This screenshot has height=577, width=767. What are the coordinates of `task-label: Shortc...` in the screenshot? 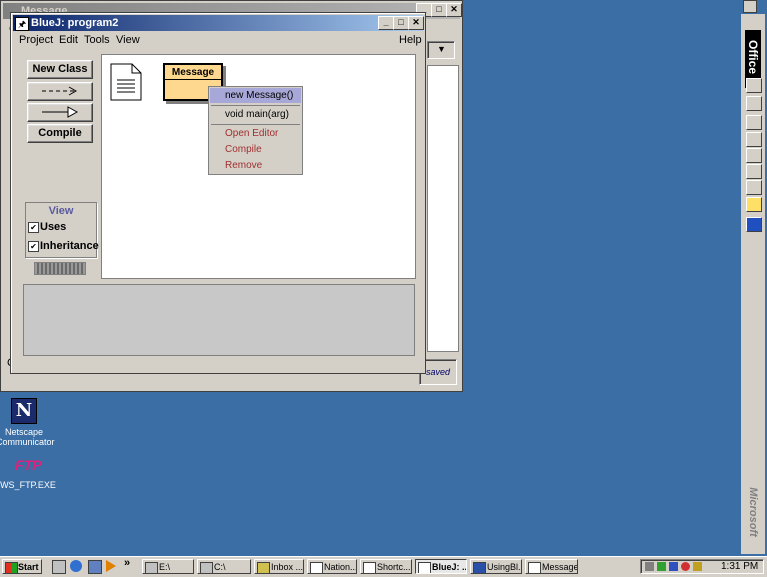 It's located at (394, 567).